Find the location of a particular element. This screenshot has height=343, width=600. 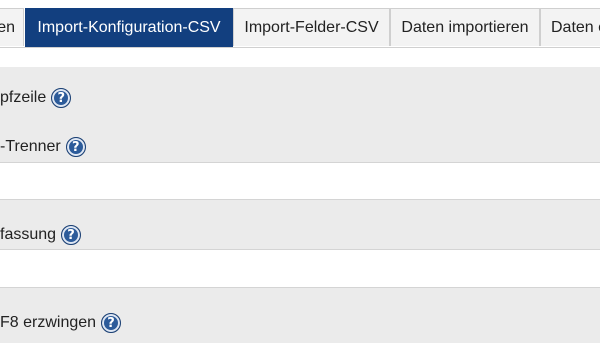

tab-label: Import-Felder-CSV is located at coordinates (311, 27).